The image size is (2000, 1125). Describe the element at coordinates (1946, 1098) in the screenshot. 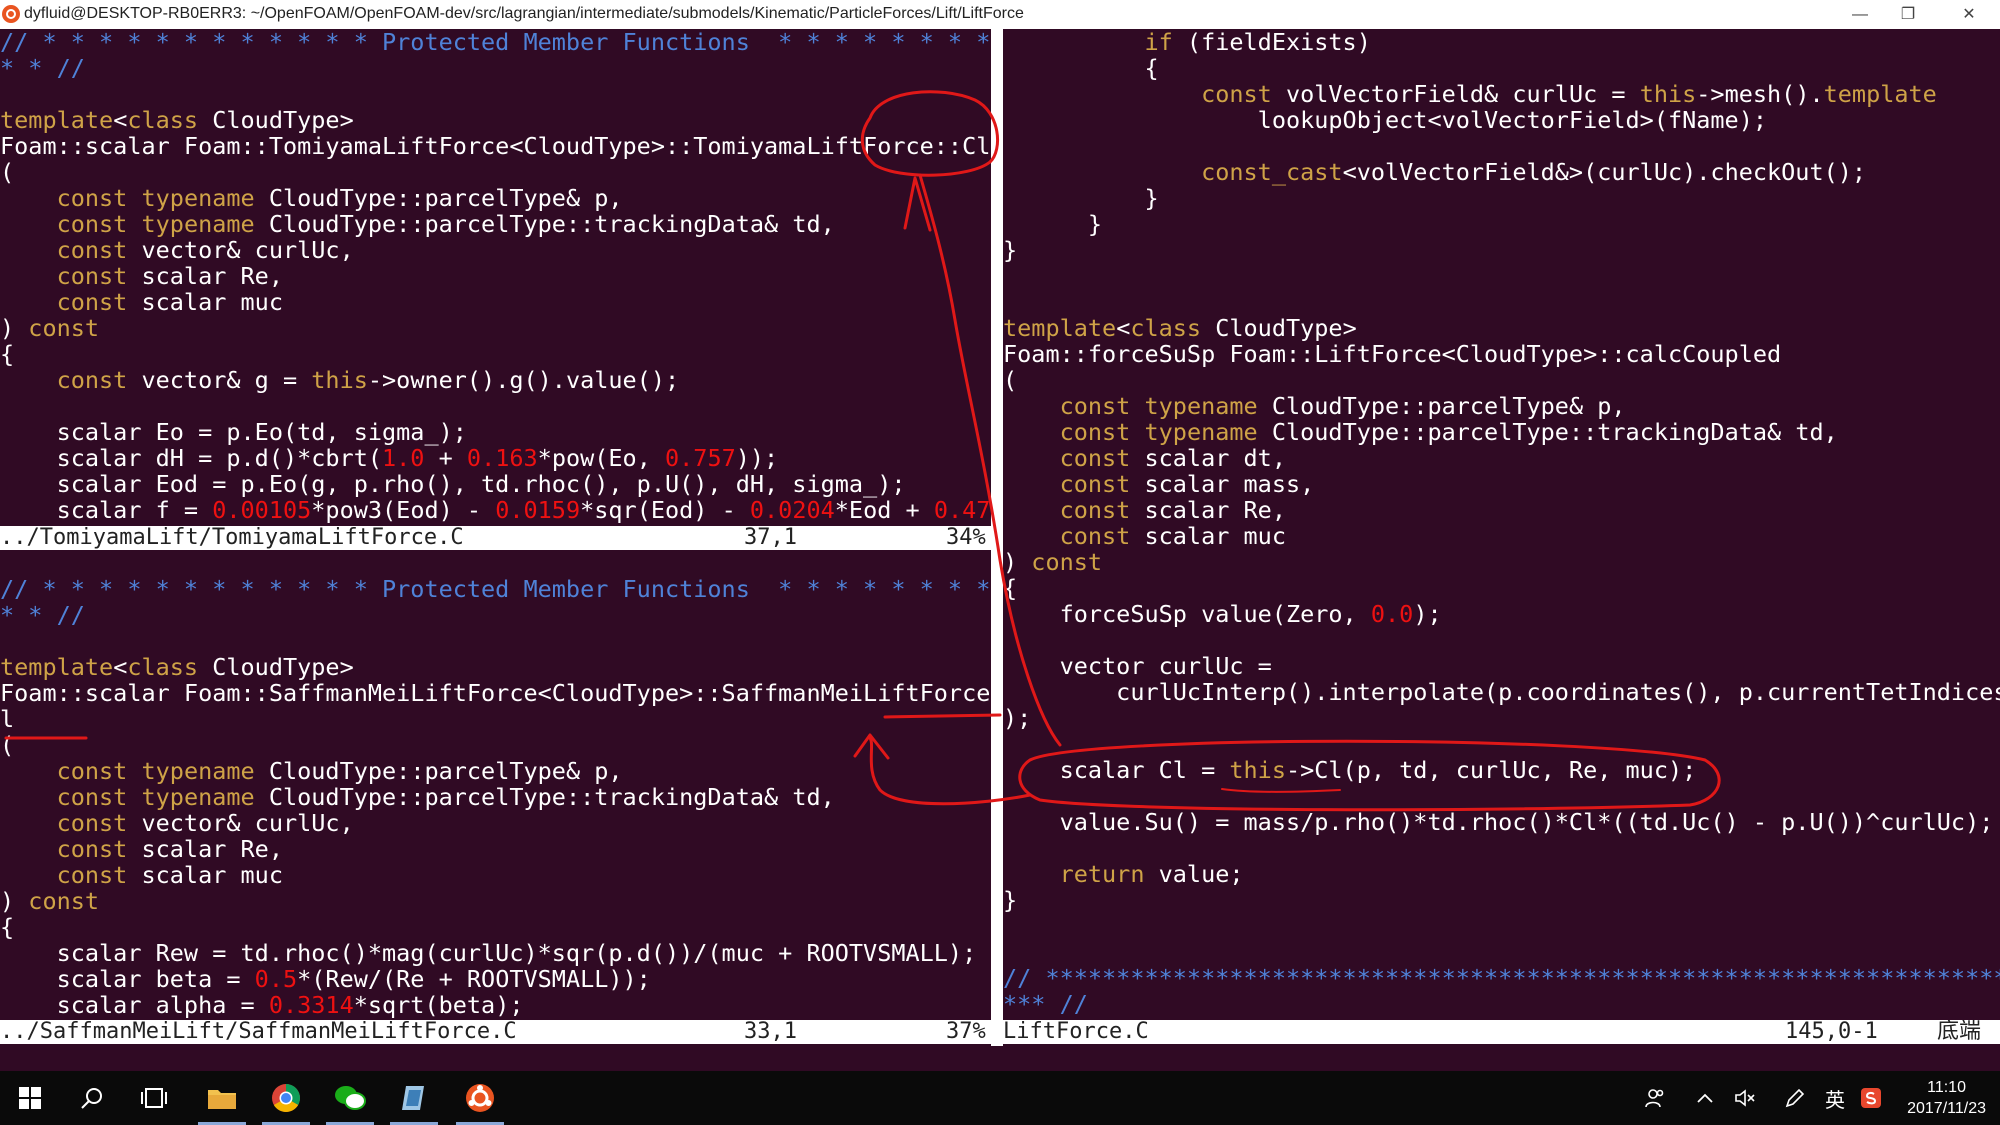

I see `system-clock: 11:10 2017/11/23` at that location.